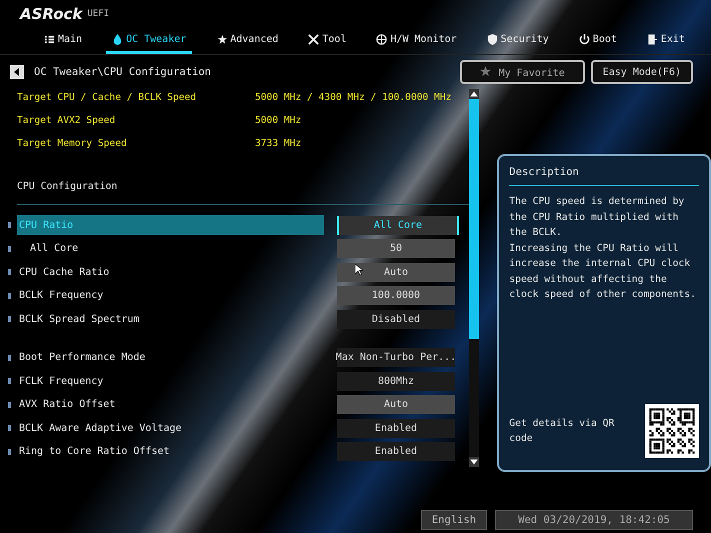 The width and height of the screenshot is (711, 533). I want to click on setting-label: Ring to Core Ratio Offset, so click(170, 452).